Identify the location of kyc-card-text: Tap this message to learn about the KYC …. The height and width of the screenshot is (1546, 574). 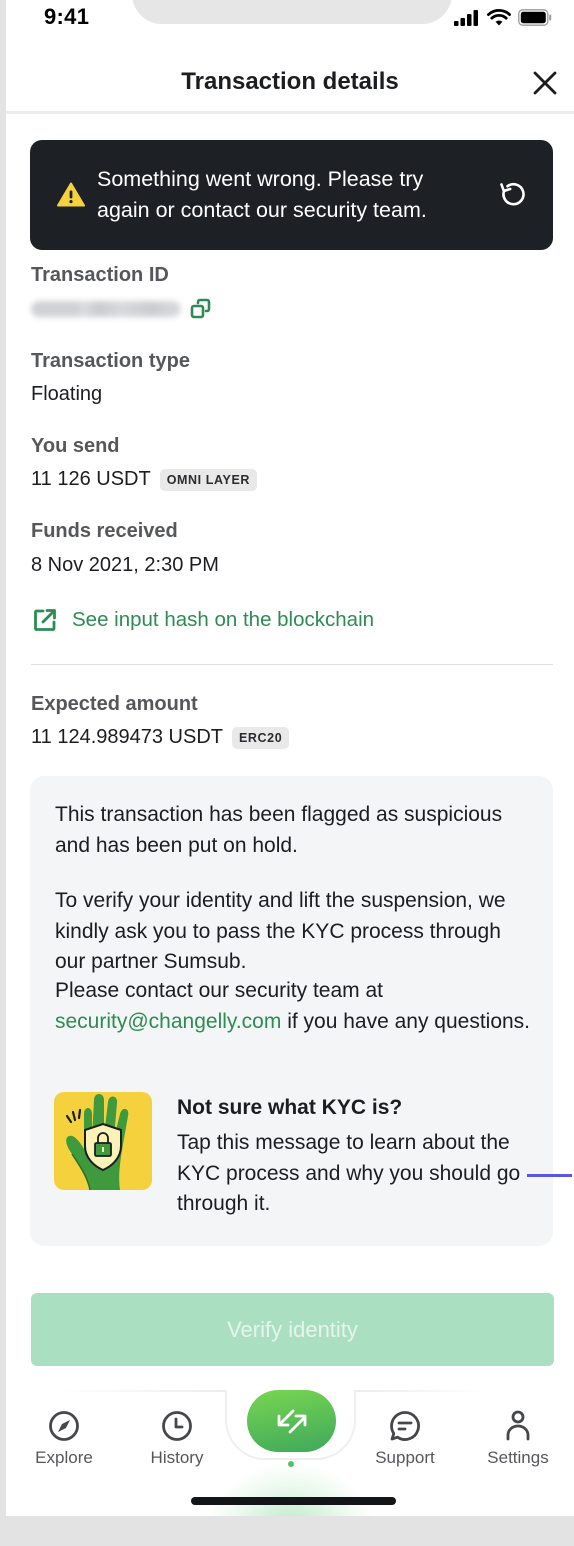
(349, 1173).